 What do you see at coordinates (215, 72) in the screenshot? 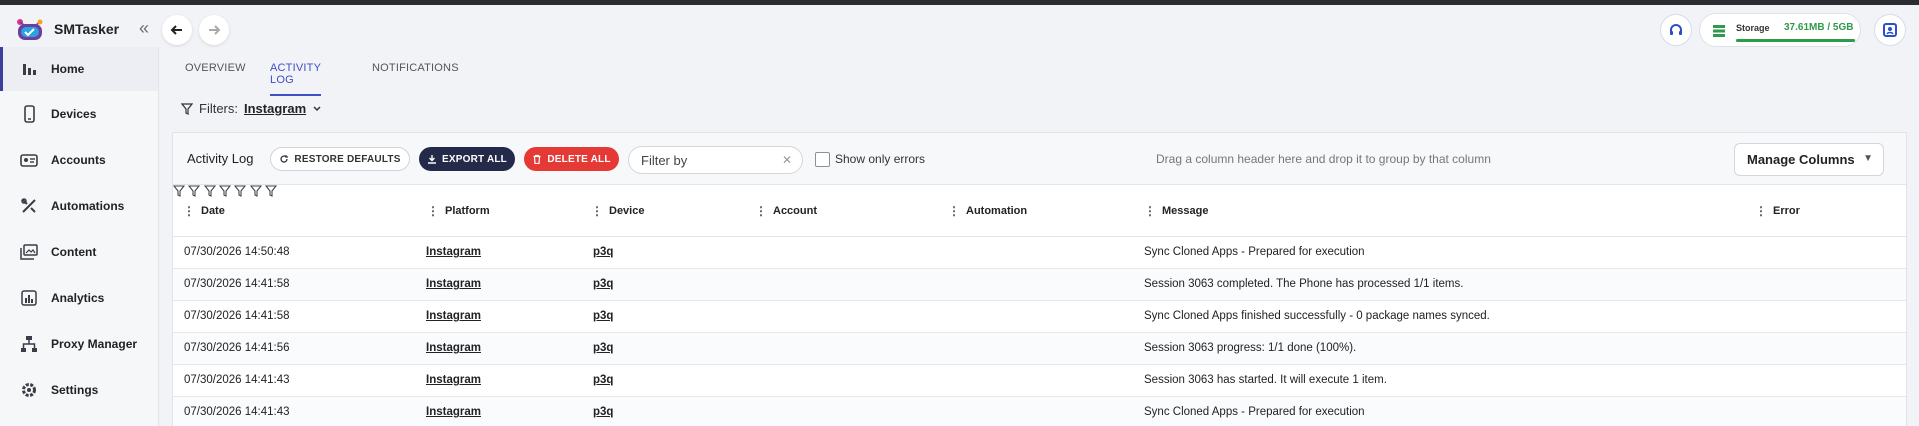
I see `tab-overview: OVERVIEW` at bounding box center [215, 72].